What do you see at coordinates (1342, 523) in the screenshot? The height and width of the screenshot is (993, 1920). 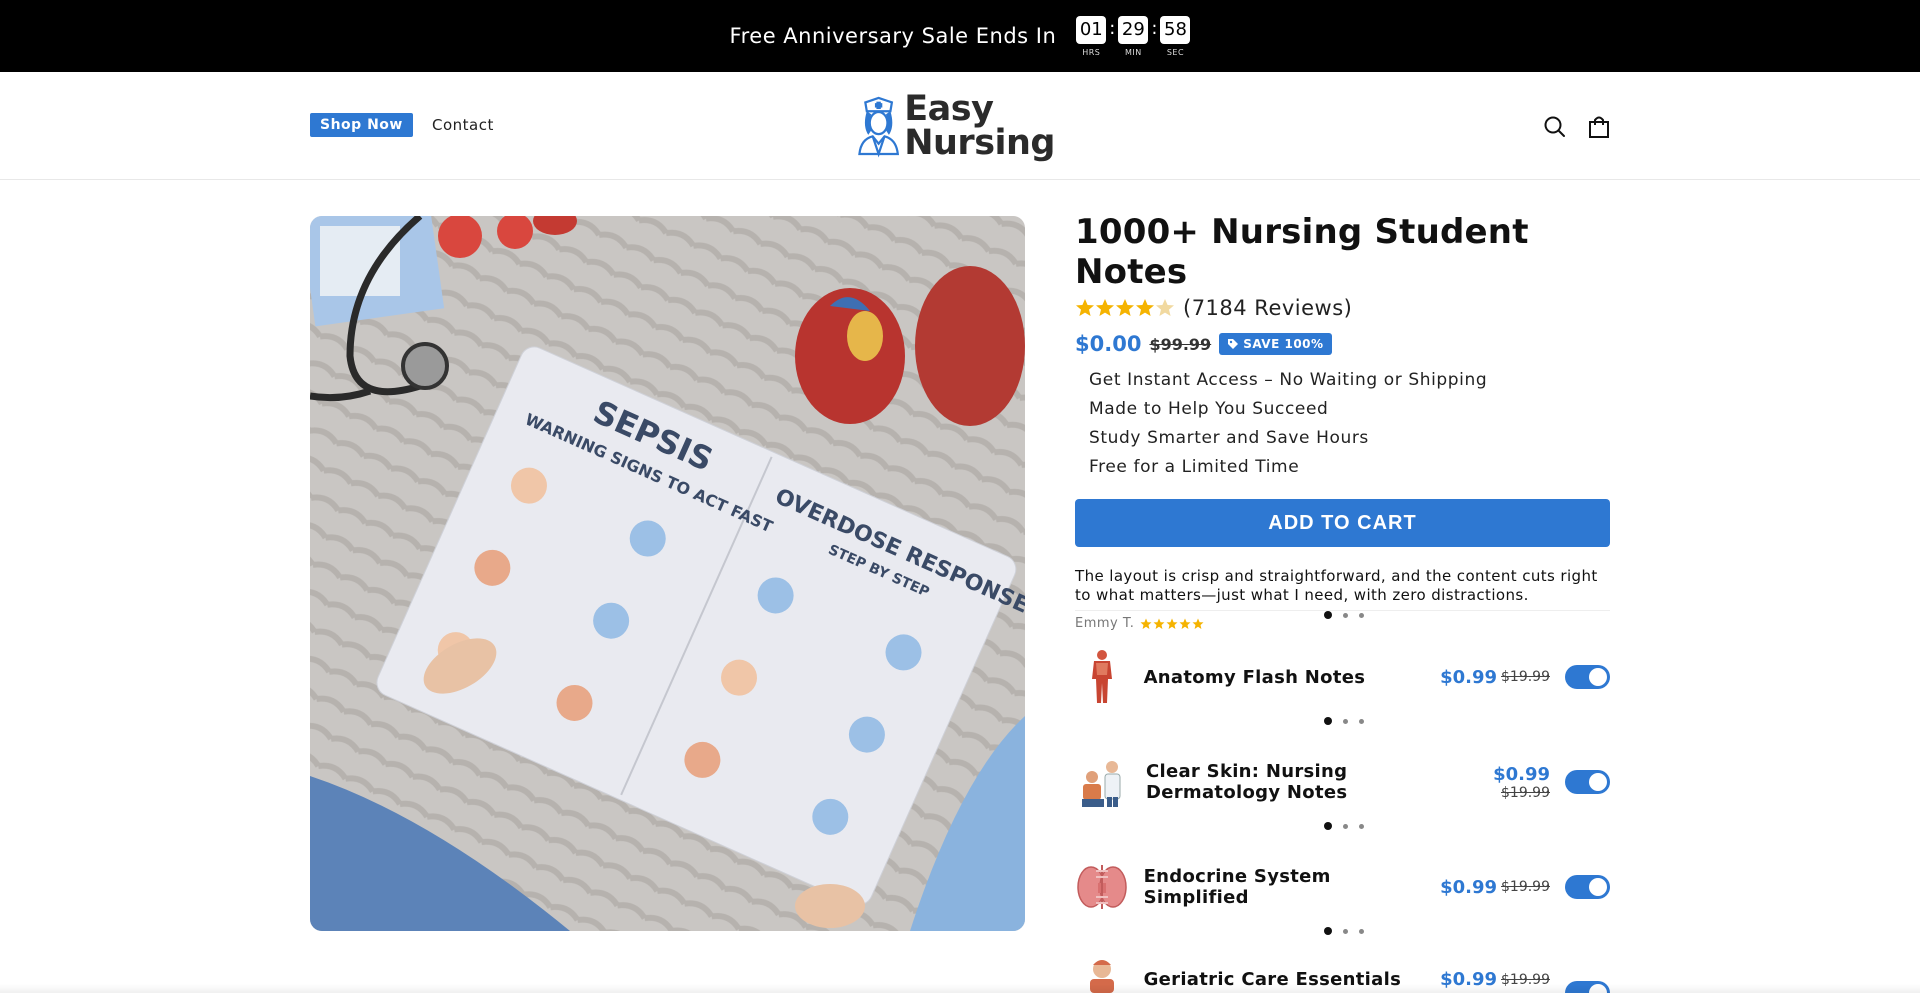 I see `add-to-cart-button: ADD TO CART` at bounding box center [1342, 523].